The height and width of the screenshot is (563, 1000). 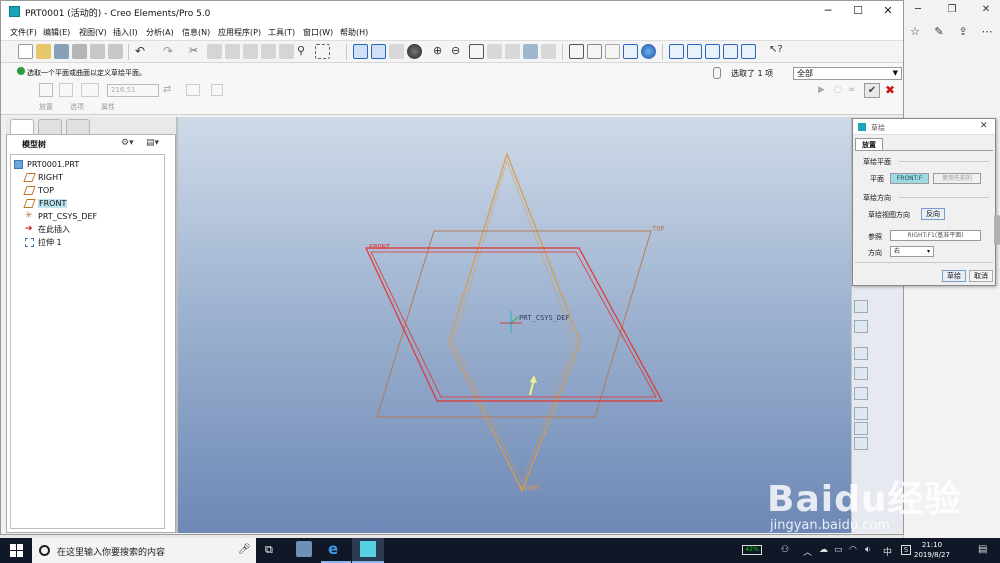 I want to click on taskbar-app-icon, so click(x=304, y=549).